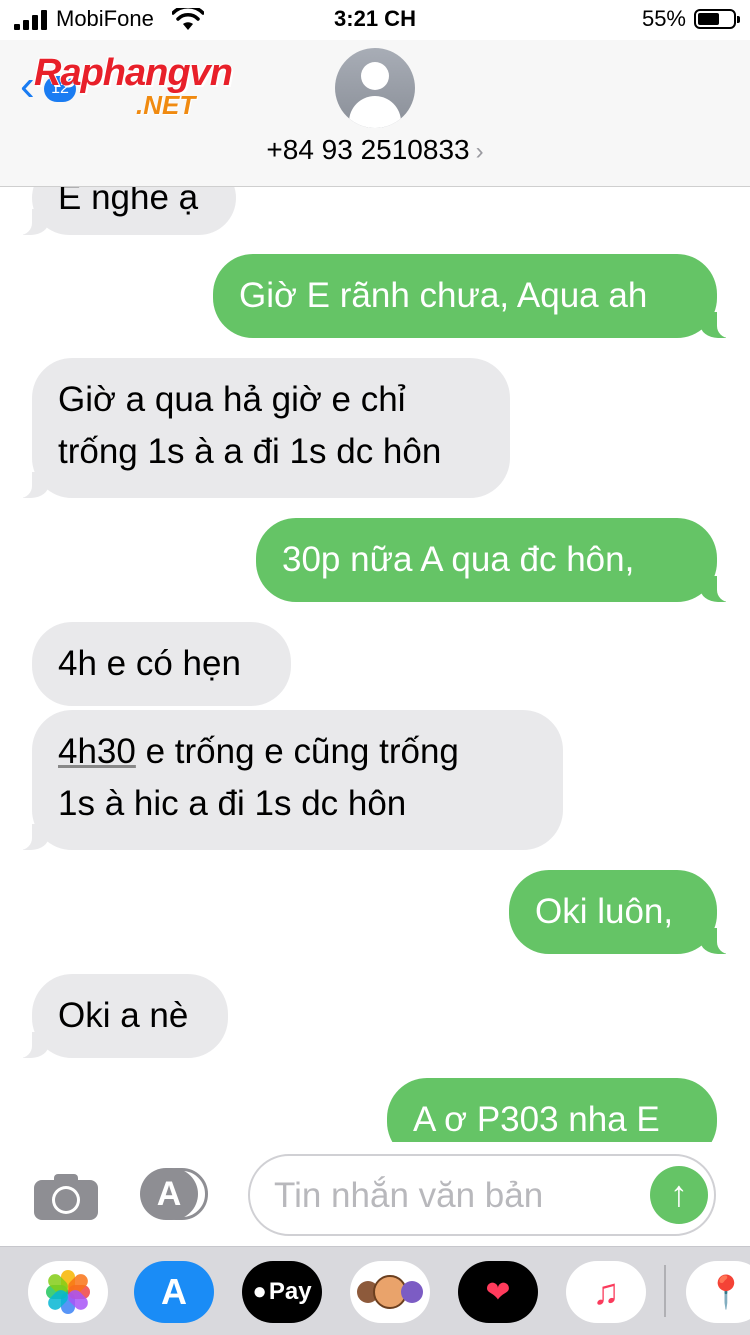 Image resolution: width=750 pixels, height=1335 pixels. What do you see at coordinates (97, 751) in the screenshot?
I see `detected-time-link: 4h30` at bounding box center [97, 751].